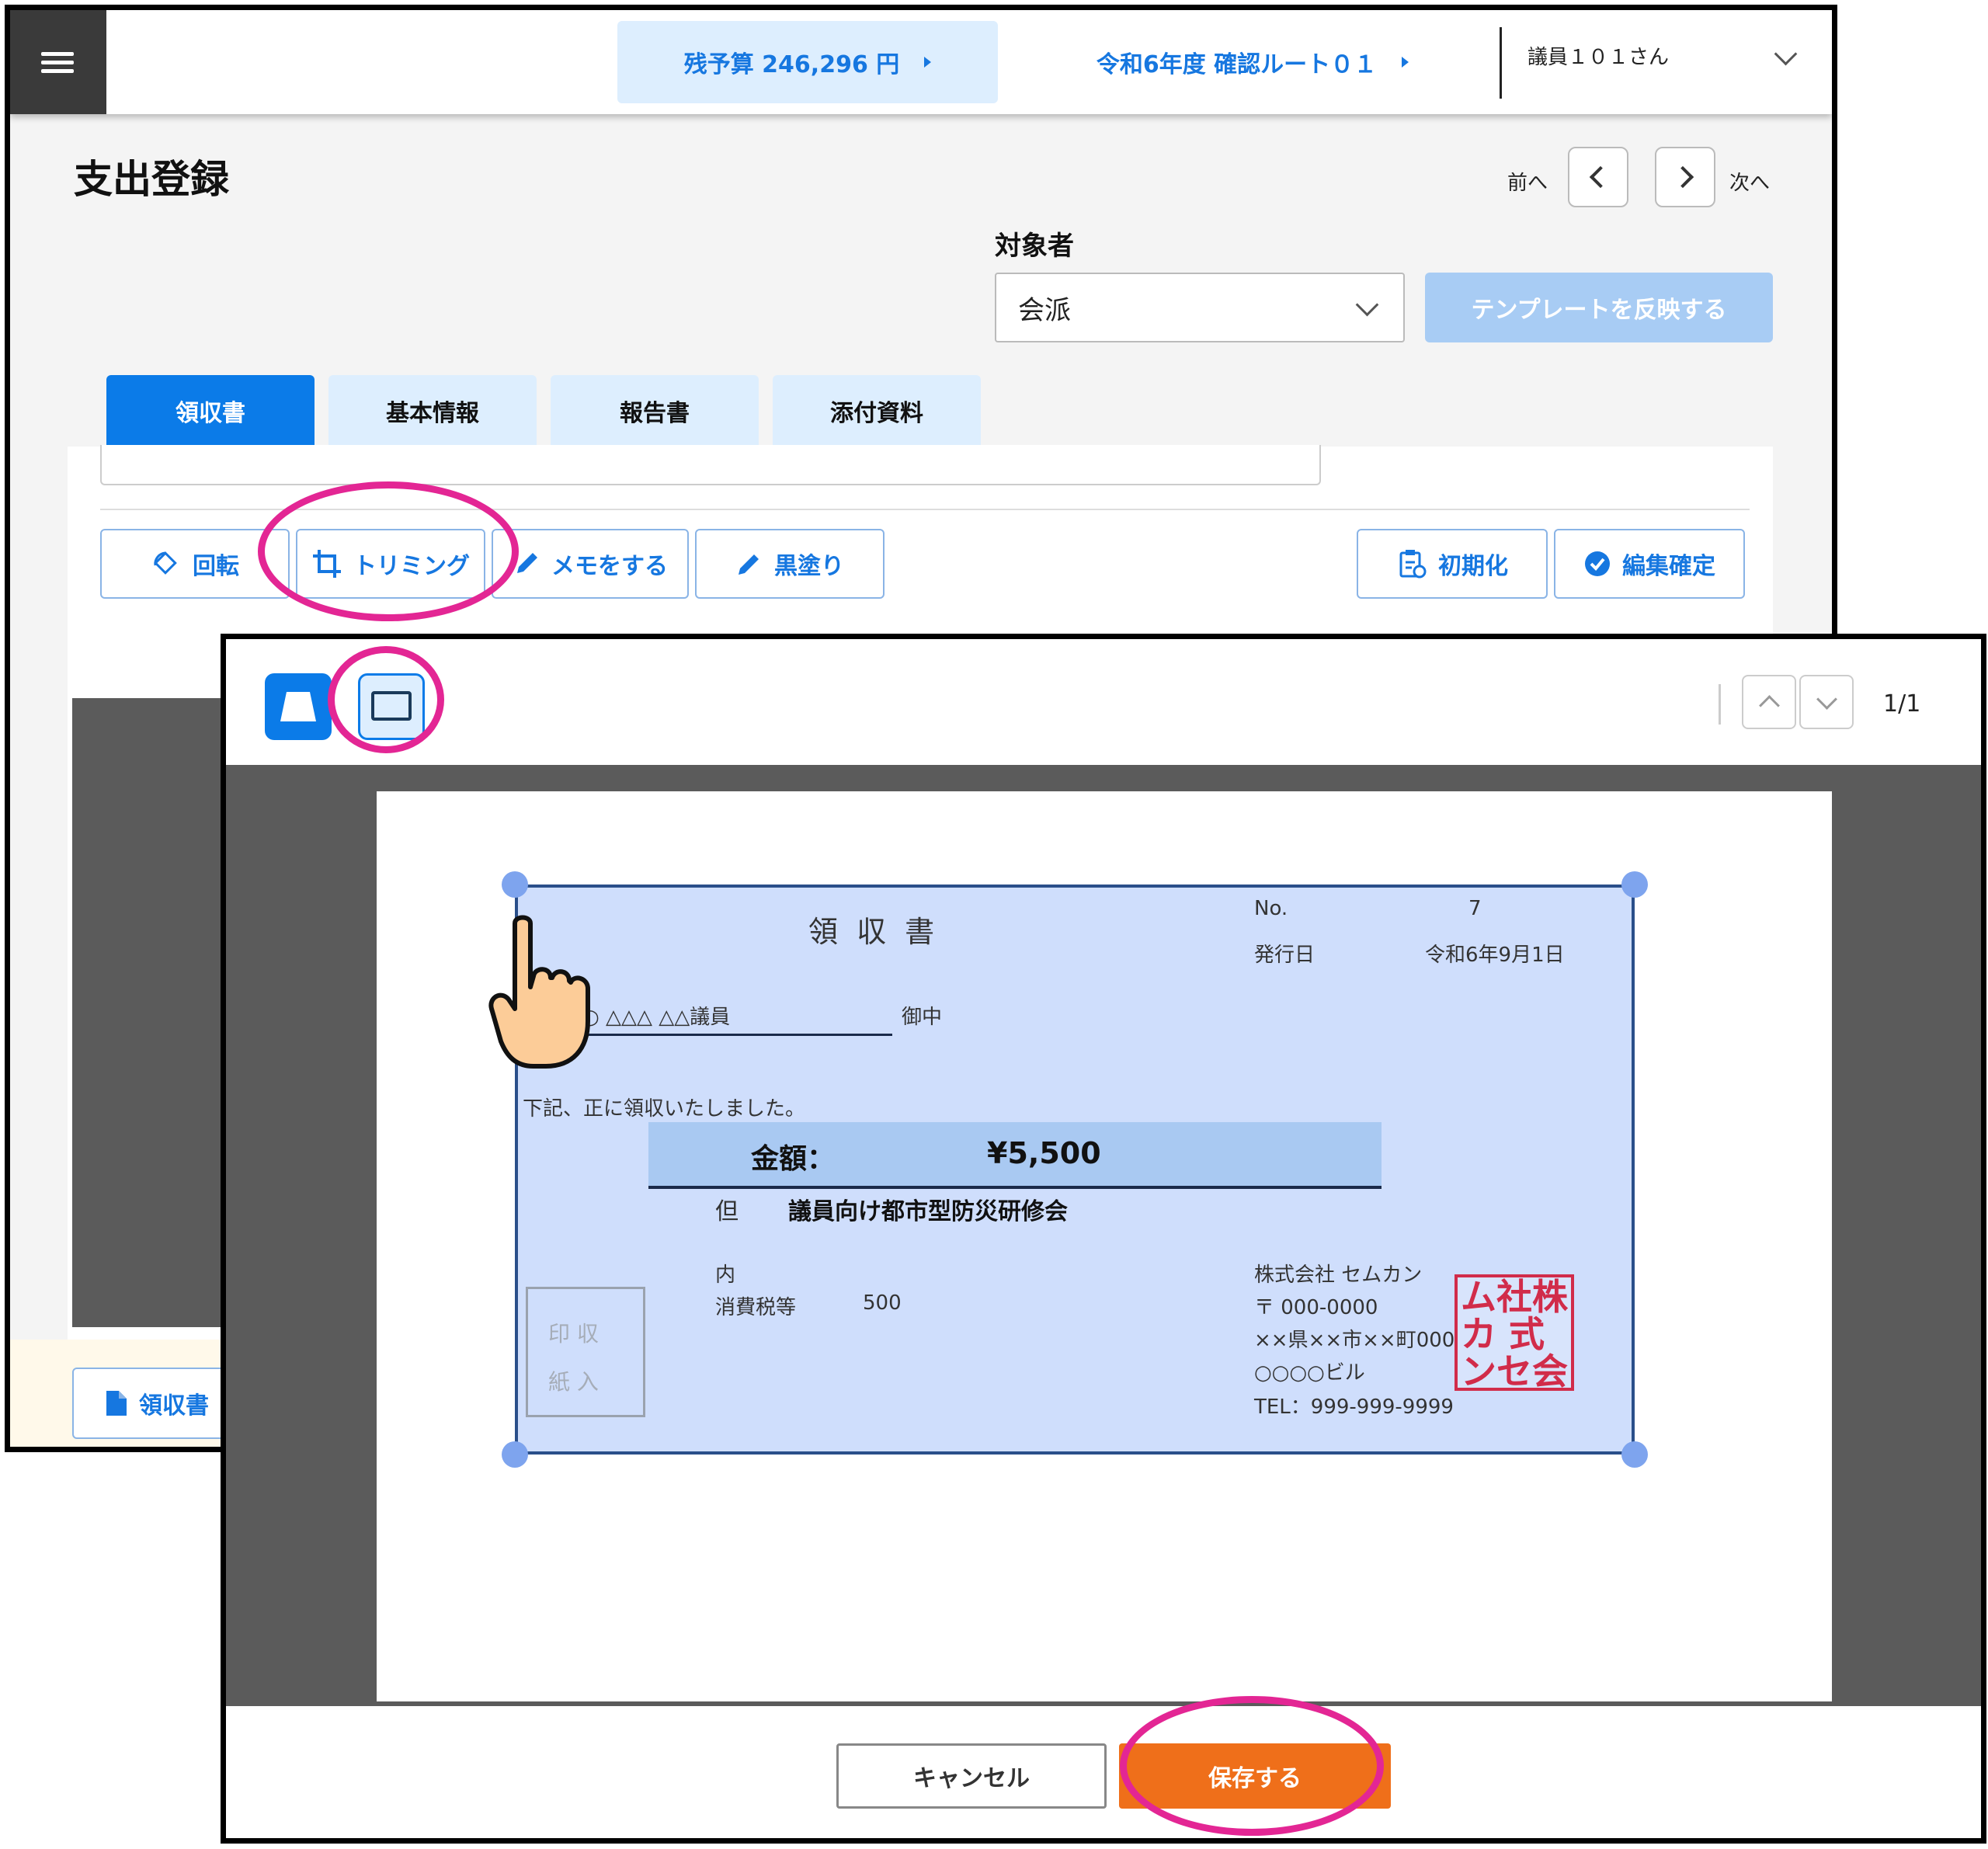  What do you see at coordinates (1599, 307) in the screenshot?
I see `apply-template-button: テンプレートを反映する` at bounding box center [1599, 307].